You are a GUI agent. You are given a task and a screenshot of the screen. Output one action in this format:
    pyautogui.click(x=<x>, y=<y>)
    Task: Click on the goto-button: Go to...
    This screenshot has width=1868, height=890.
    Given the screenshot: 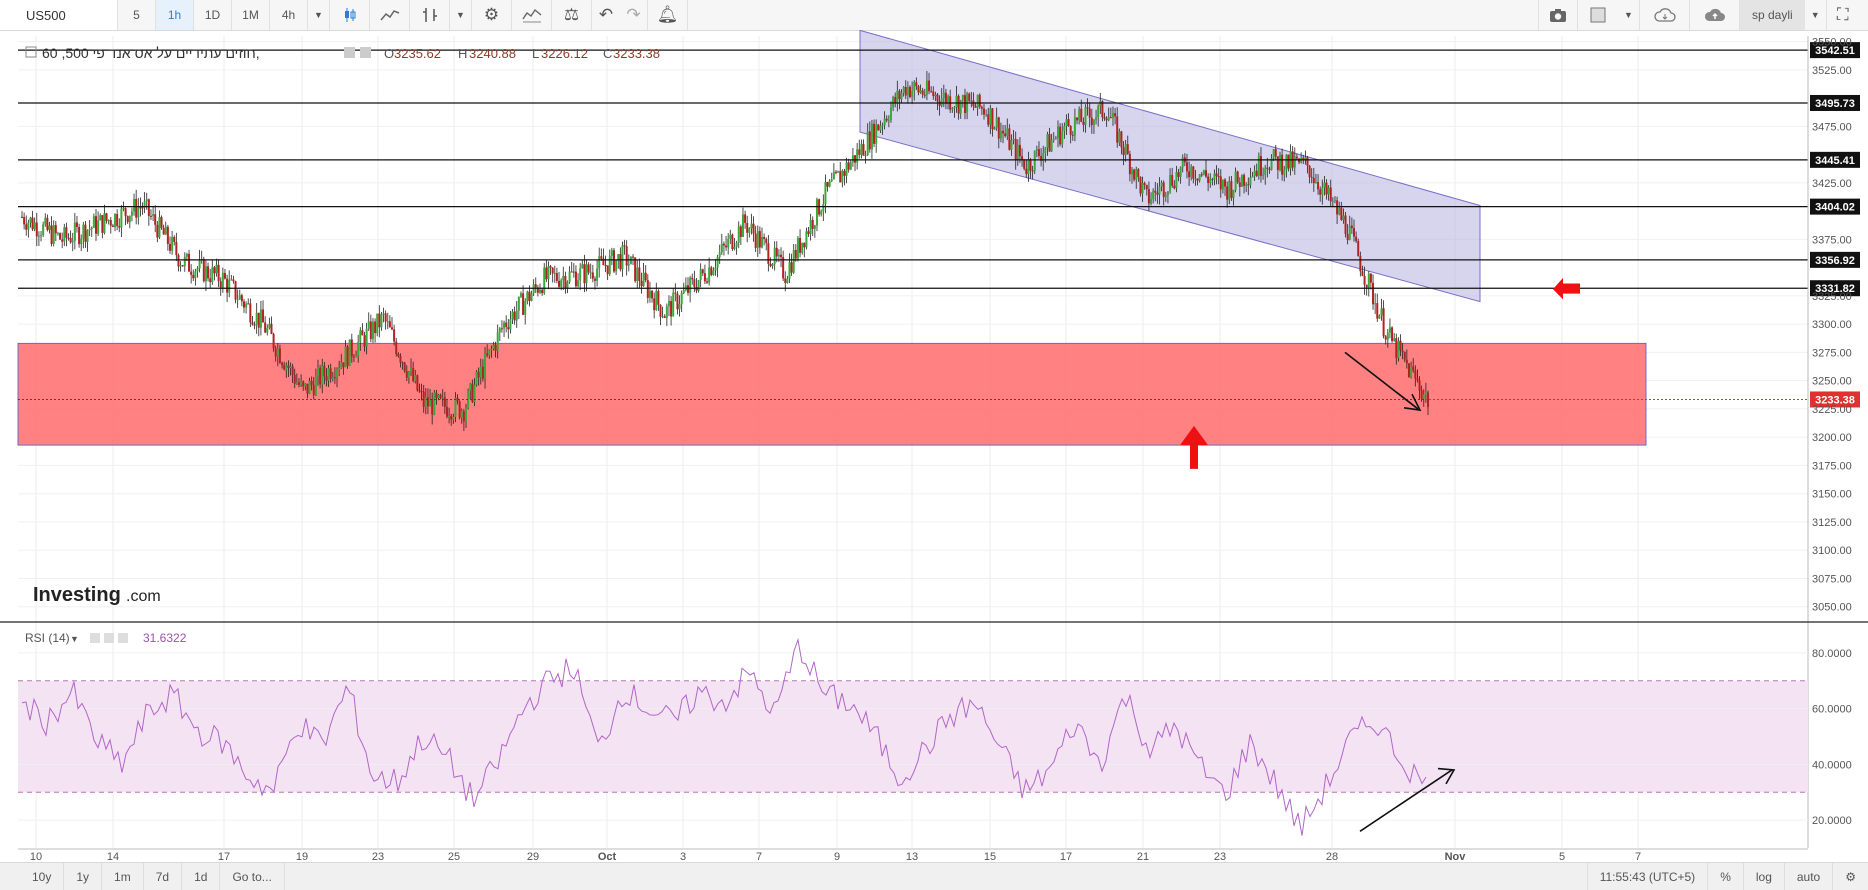 What is the action you would take?
    pyautogui.click(x=252, y=876)
    